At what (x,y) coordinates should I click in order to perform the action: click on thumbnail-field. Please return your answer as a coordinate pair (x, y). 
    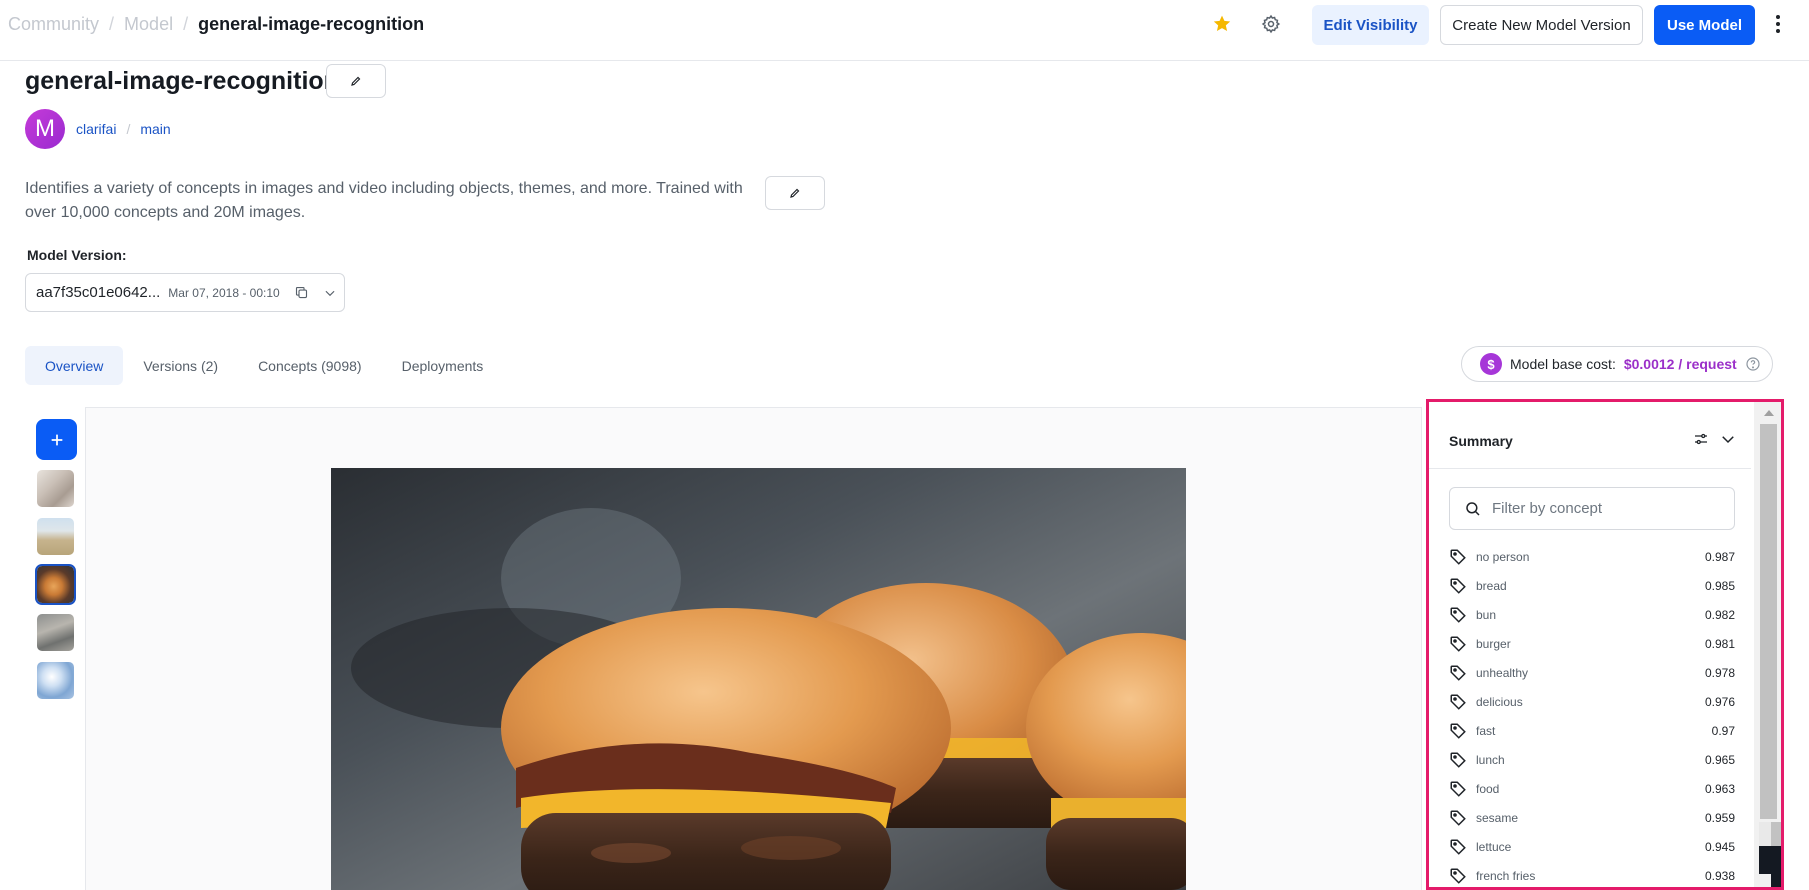
    Looking at the image, I should click on (55, 536).